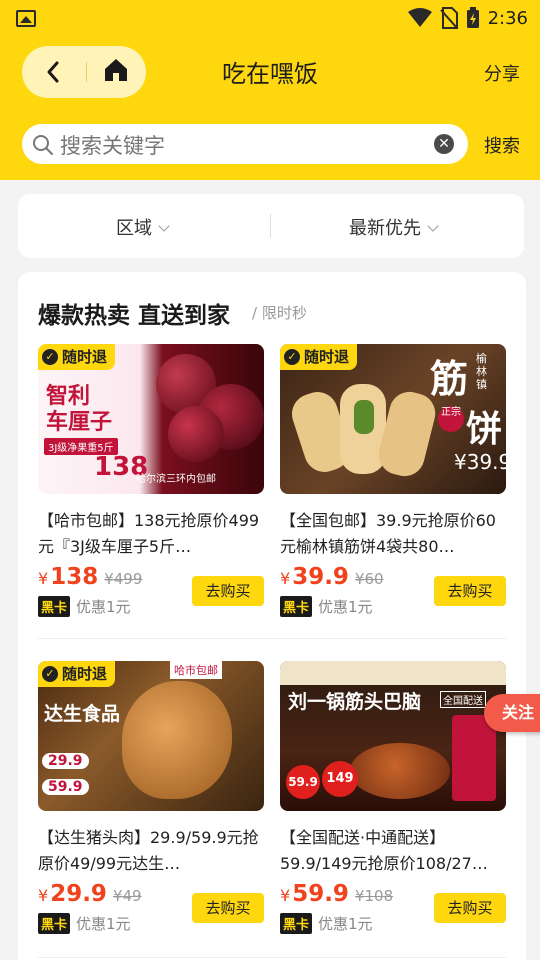 This screenshot has width=540, height=960. I want to click on product-image-beef: 刘一锅筋头巴脑 全国配送 59.9 149, so click(393, 736).